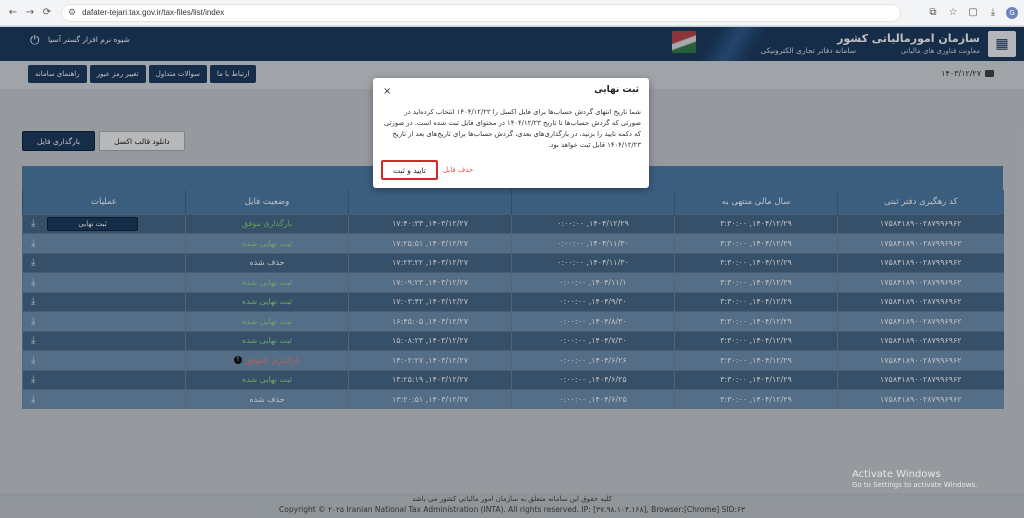 Image resolution: width=1024 pixels, height=518 pixels. What do you see at coordinates (953, 13) in the screenshot?
I see `bookmark-star-icon: ☆` at bounding box center [953, 13].